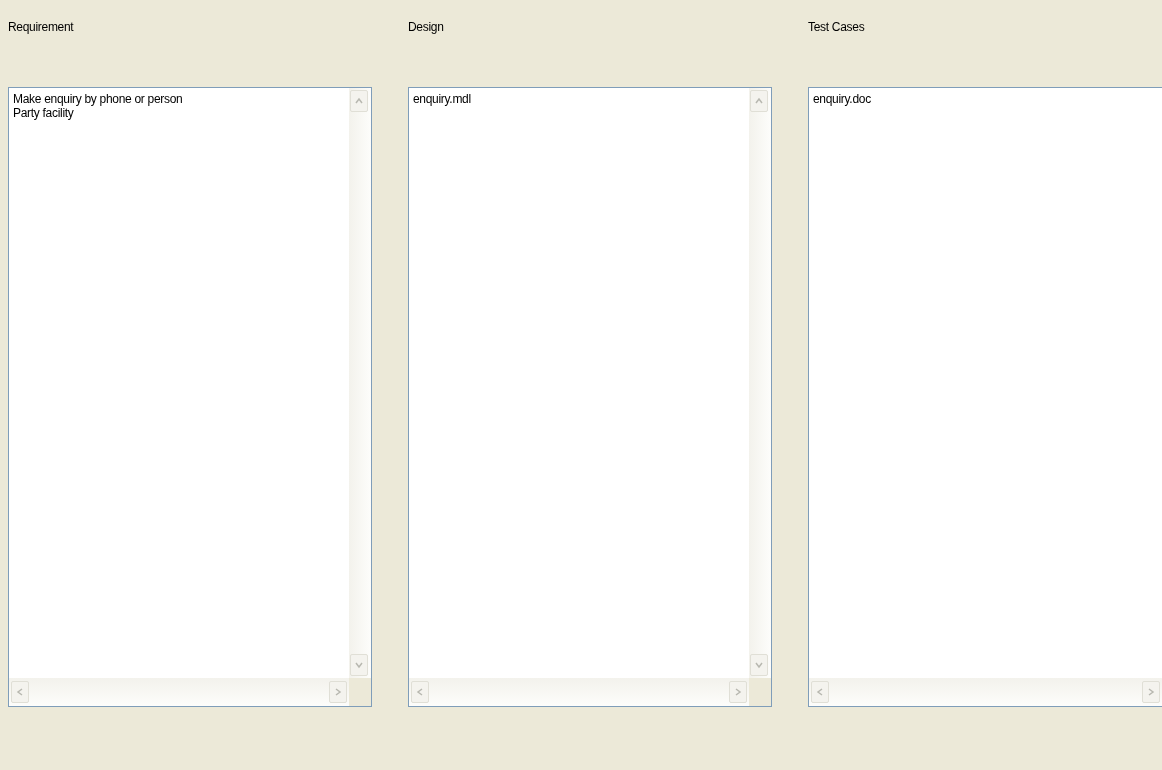 The width and height of the screenshot is (1162, 770). Describe the element at coordinates (842, 99) in the screenshot. I see `list-item: enquiry.doc` at that location.